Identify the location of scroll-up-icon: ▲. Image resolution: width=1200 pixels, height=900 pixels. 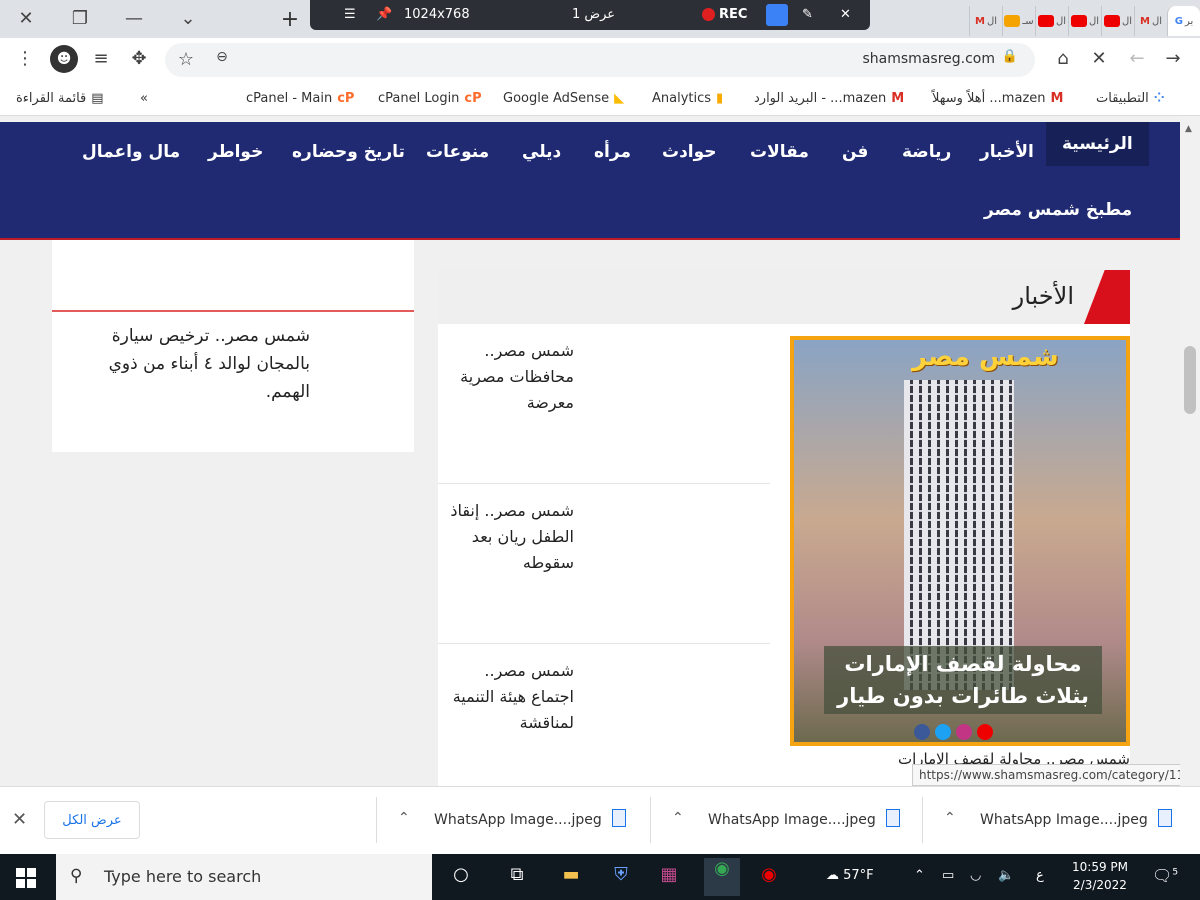
(1188, 129).